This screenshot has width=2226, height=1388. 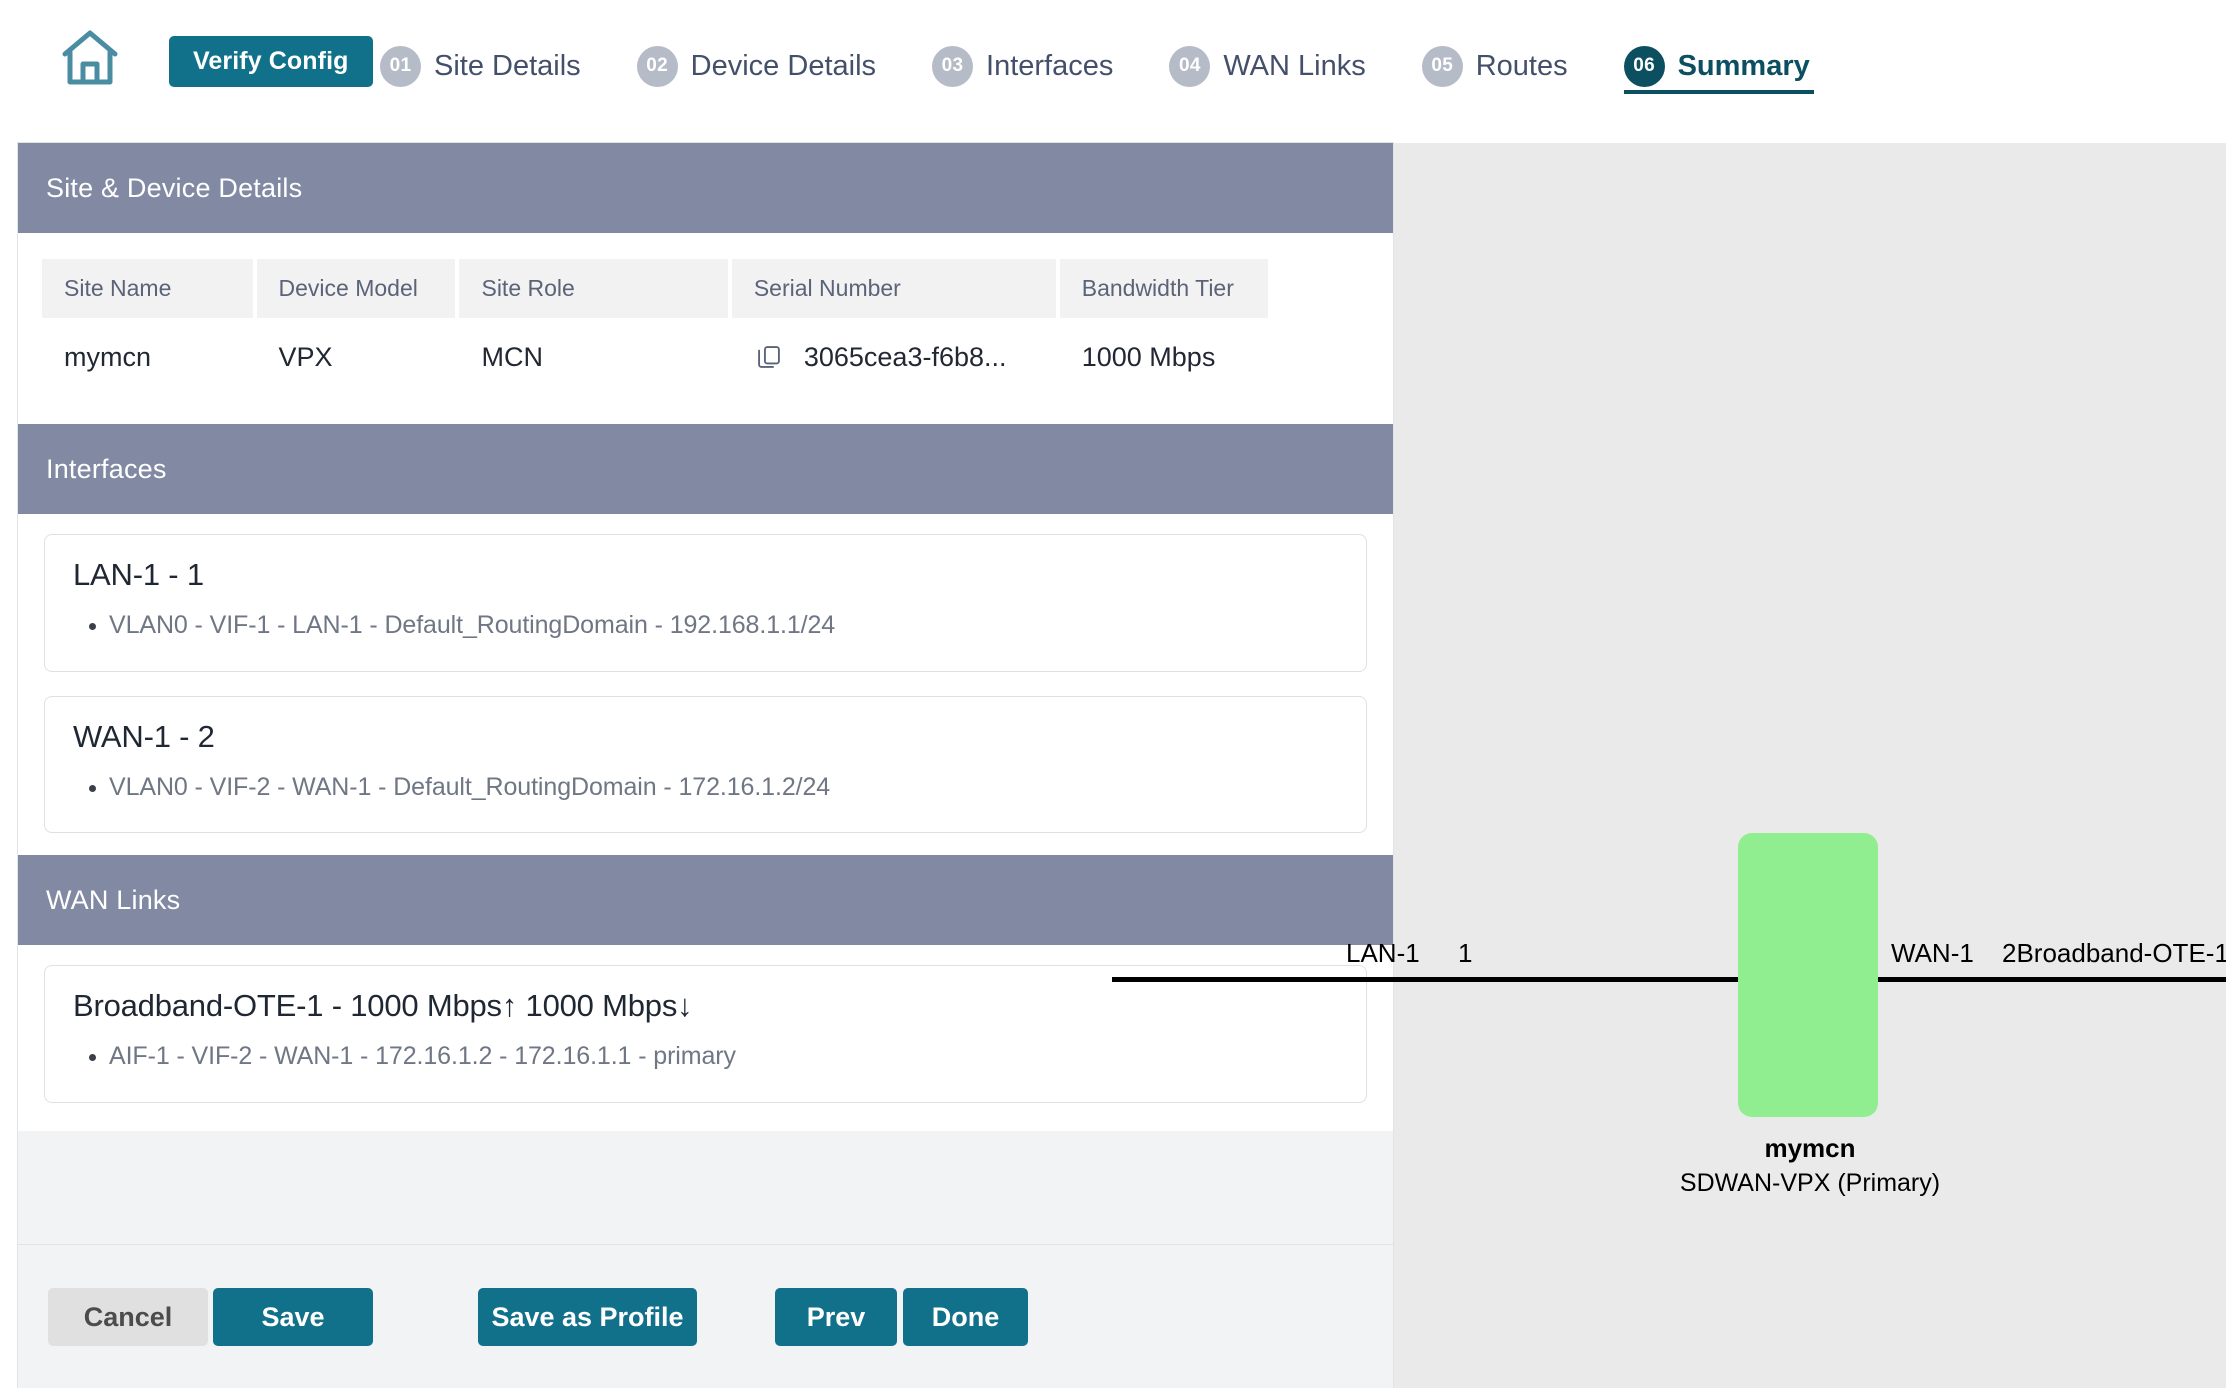 I want to click on column-header-serial-number: Serial Number, so click(x=893, y=288).